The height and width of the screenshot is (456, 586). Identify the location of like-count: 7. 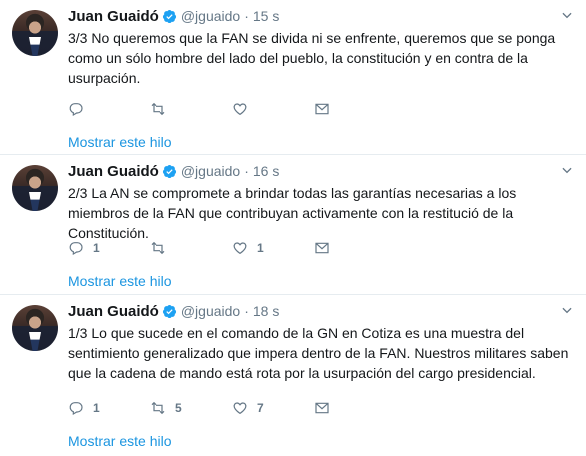
(260, 408).